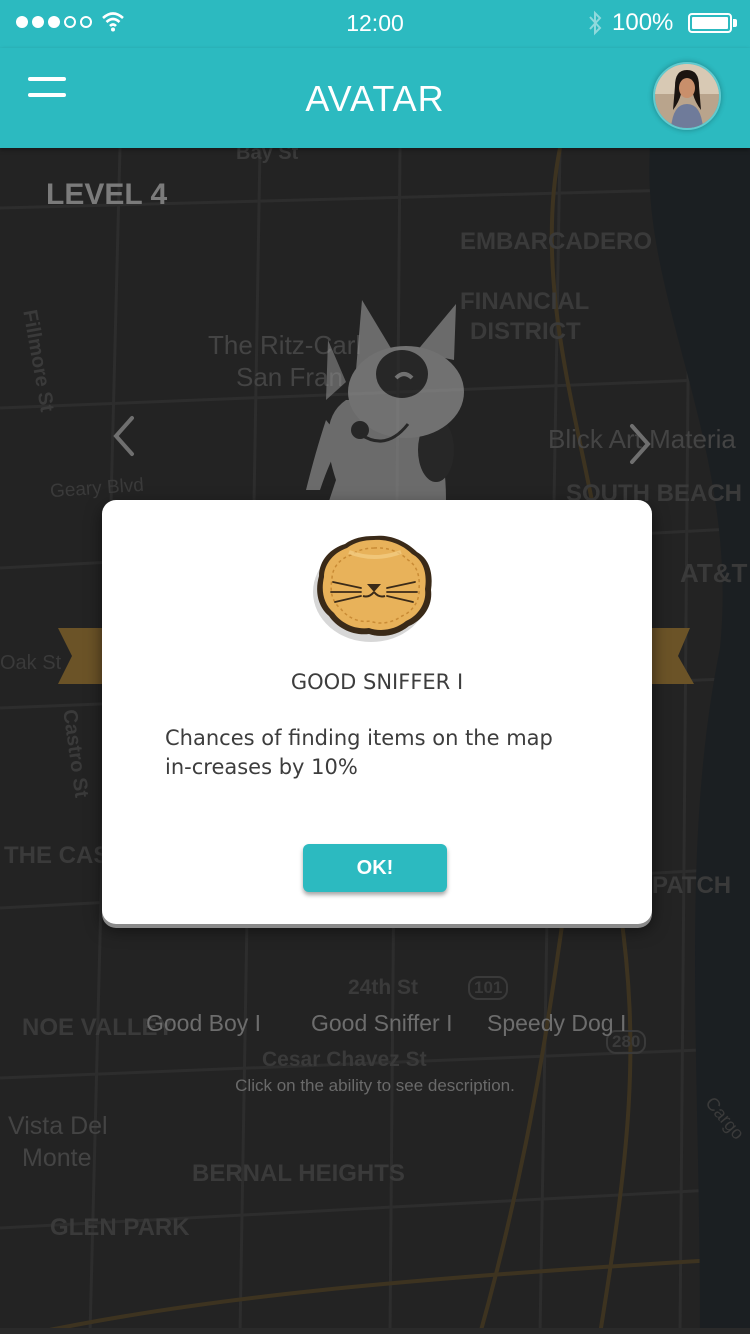 This screenshot has height=1334, width=750. What do you see at coordinates (107, 194) in the screenshot?
I see `level-label: LEVEL 4` at bounding box center [107, 194].